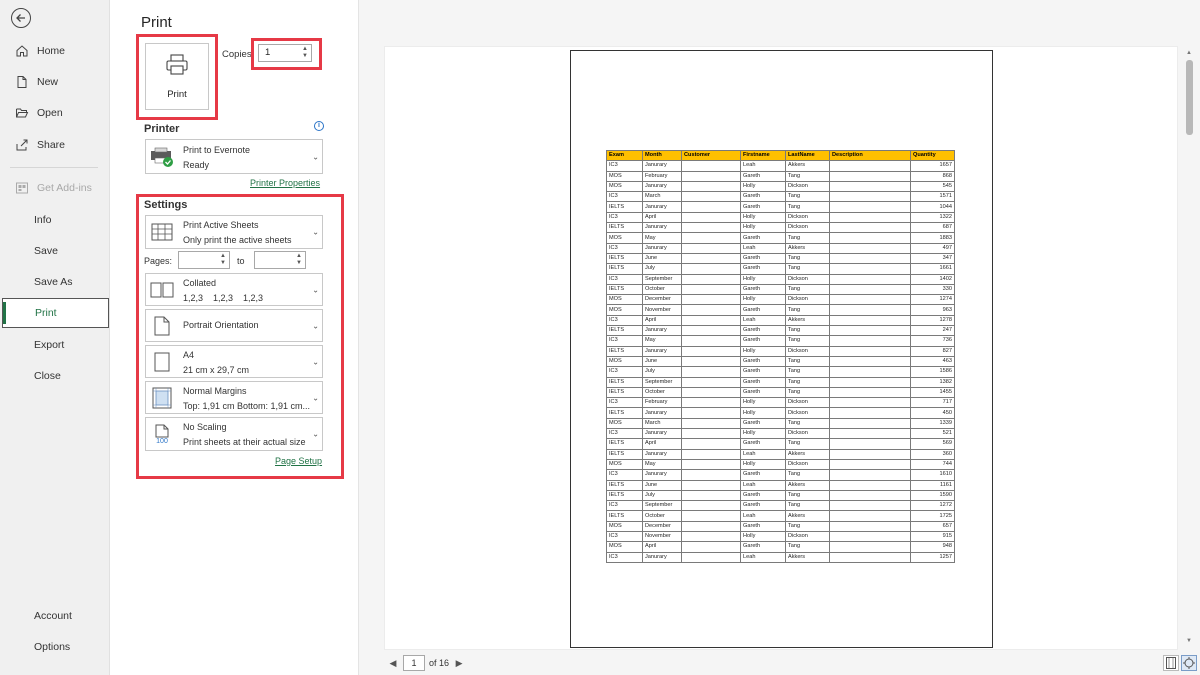 This screenshot has width=1200, height=675. I want to click on scroll-thumb, so click(1189, 97).